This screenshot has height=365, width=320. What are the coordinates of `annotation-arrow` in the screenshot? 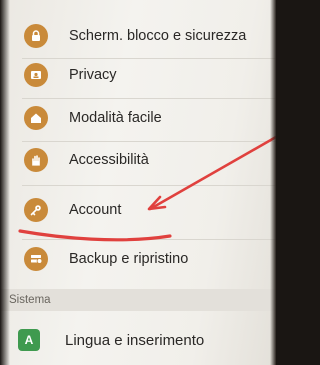 It's located at (212, 173).